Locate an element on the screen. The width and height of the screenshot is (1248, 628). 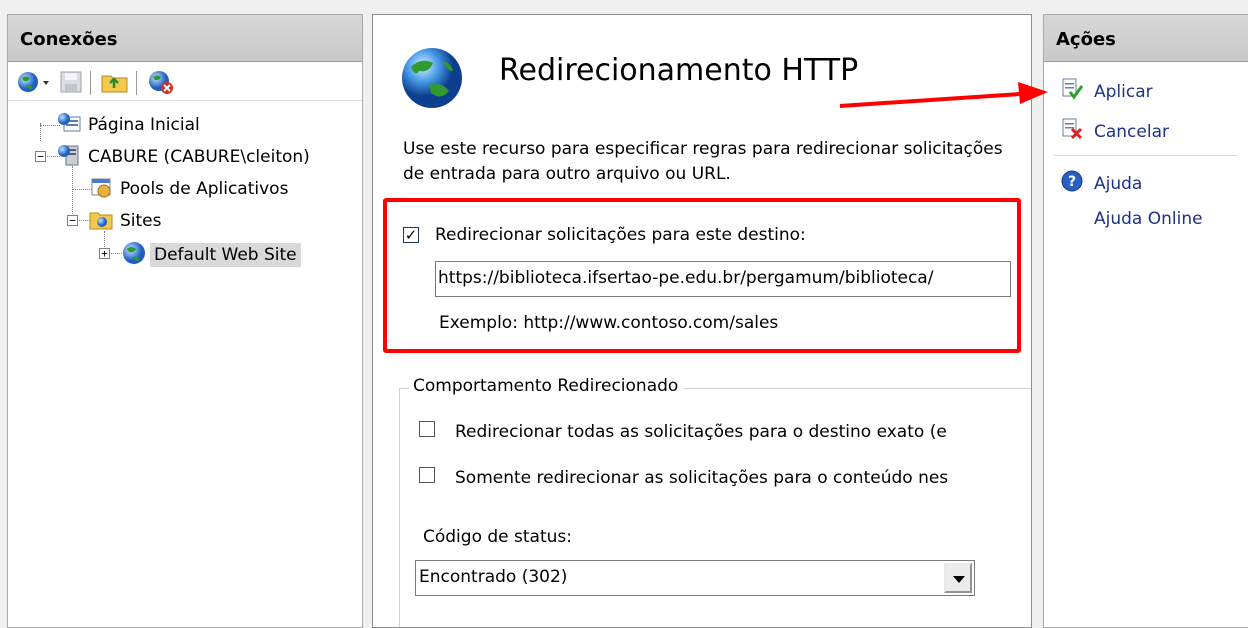
tree-label-server: CABURE (CABURE\cleiton) is located at coordinates (199, 157).